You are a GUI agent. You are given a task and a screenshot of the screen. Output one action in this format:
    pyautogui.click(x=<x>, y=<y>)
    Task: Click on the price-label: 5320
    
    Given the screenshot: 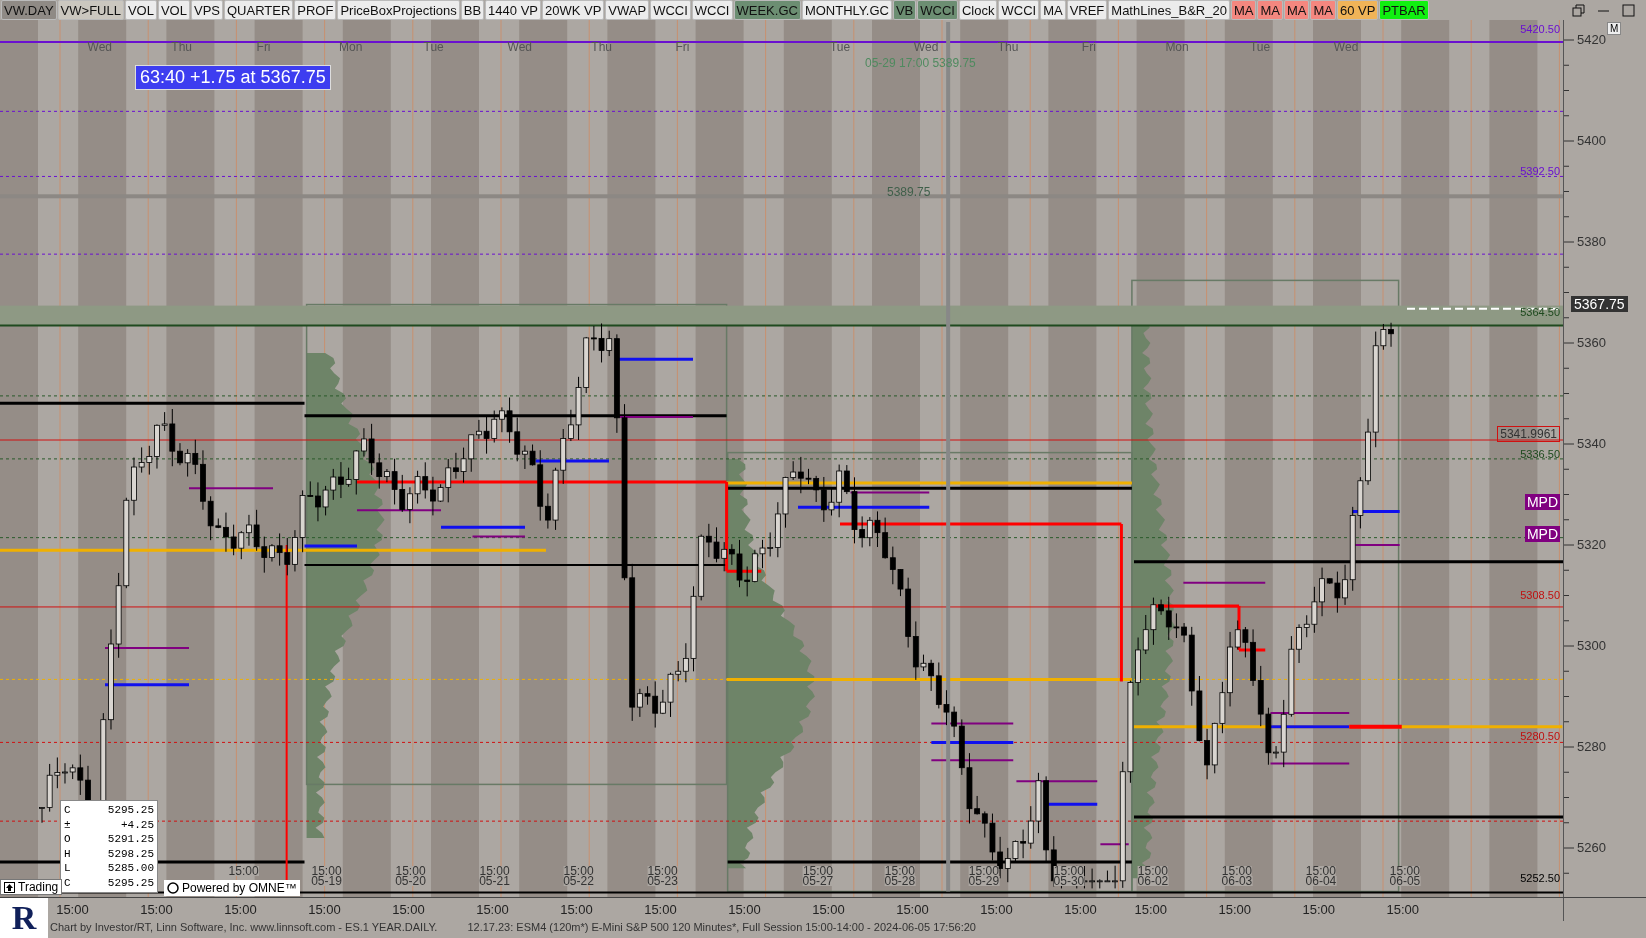 What is the action you would take?
    pyautogui.click(x=1591, y=544)
    